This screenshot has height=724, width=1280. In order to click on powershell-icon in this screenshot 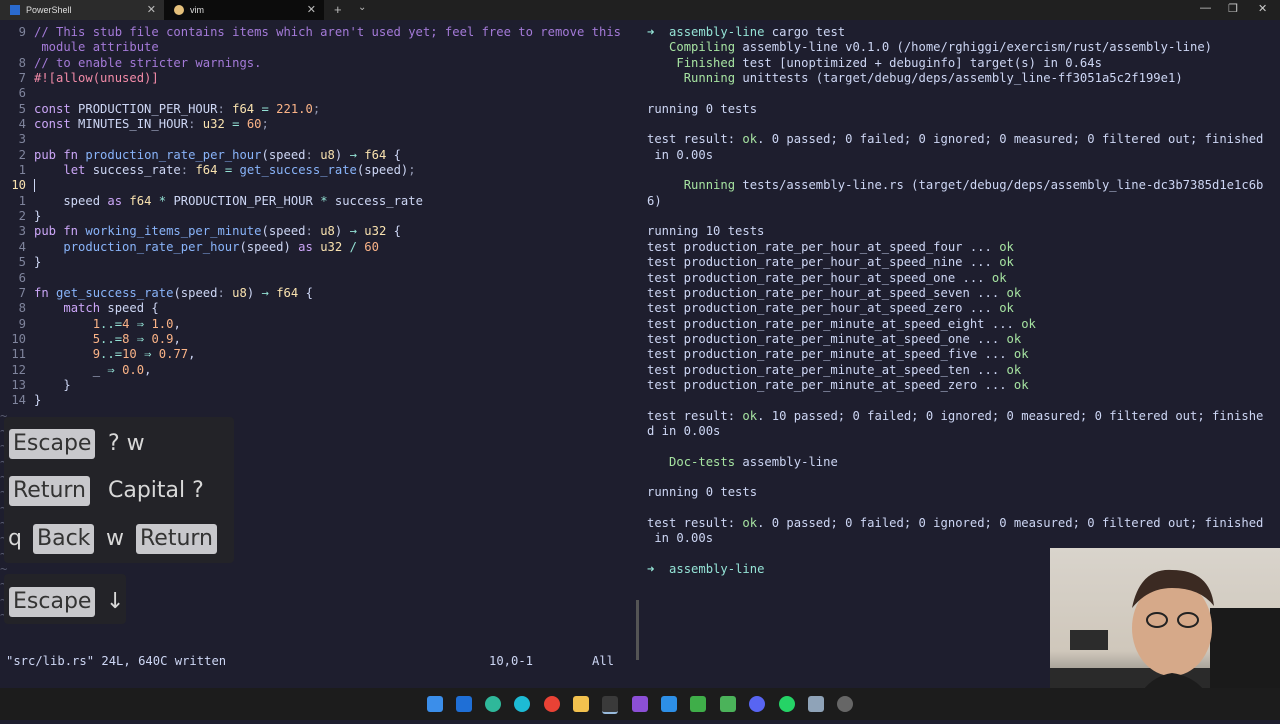, I will do `click(15, 10)`.